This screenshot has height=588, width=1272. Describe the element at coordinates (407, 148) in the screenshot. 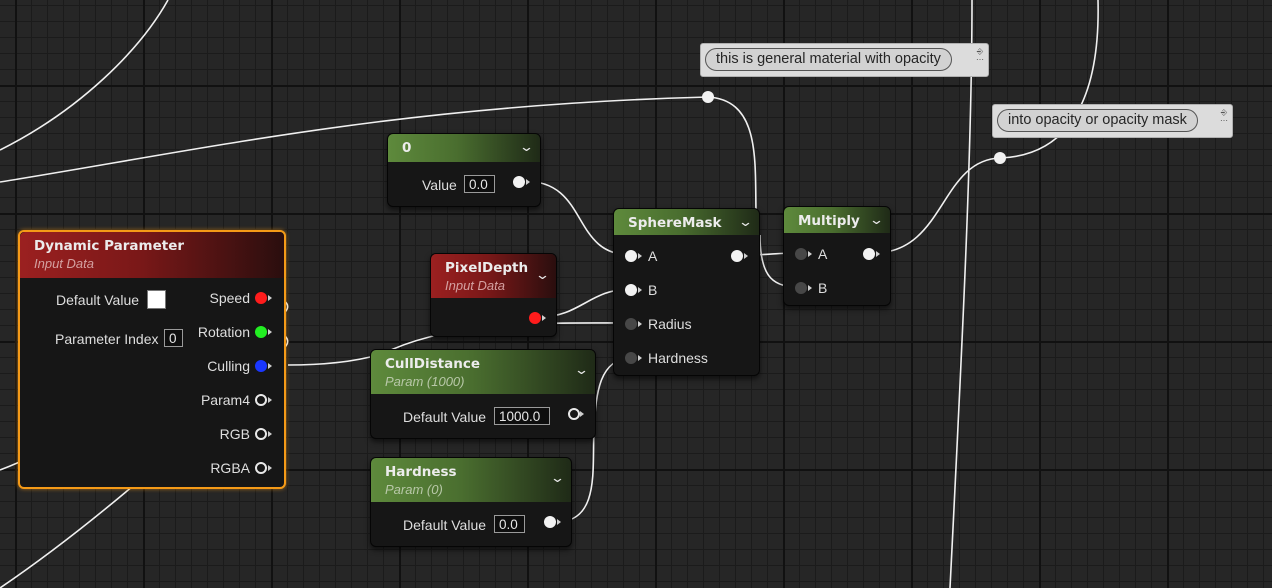

I see `node-title: 0` at that location.